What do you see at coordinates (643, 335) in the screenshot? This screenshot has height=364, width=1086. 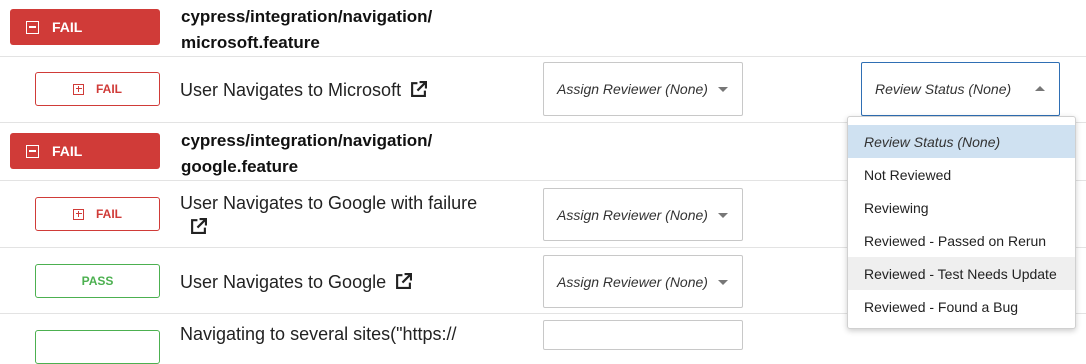 I see `assign-reviewer-select` at bounding box center [643, 335].